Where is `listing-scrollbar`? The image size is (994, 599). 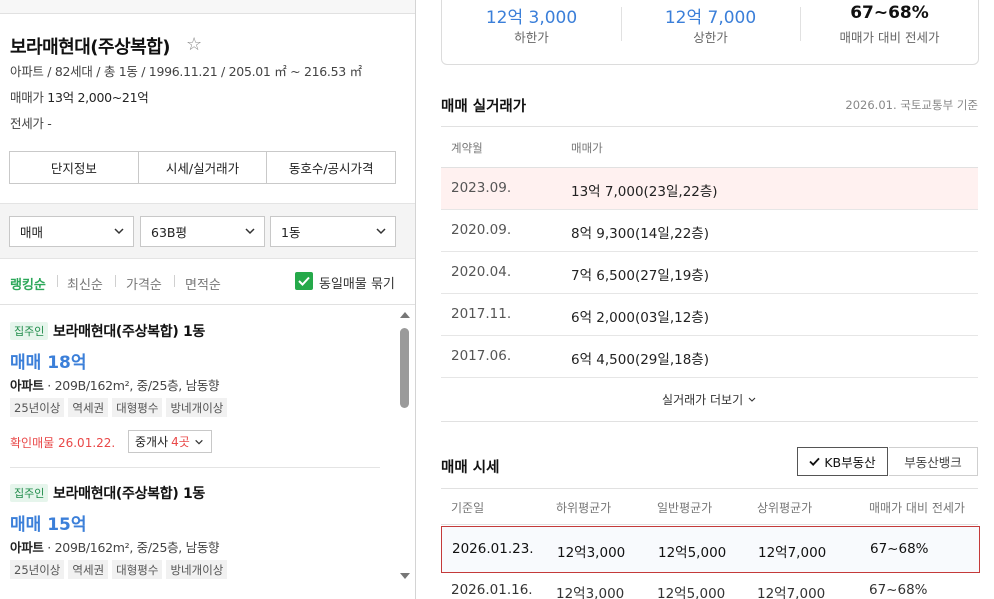
listing-scrollbar is located at coordinates (405, 448).